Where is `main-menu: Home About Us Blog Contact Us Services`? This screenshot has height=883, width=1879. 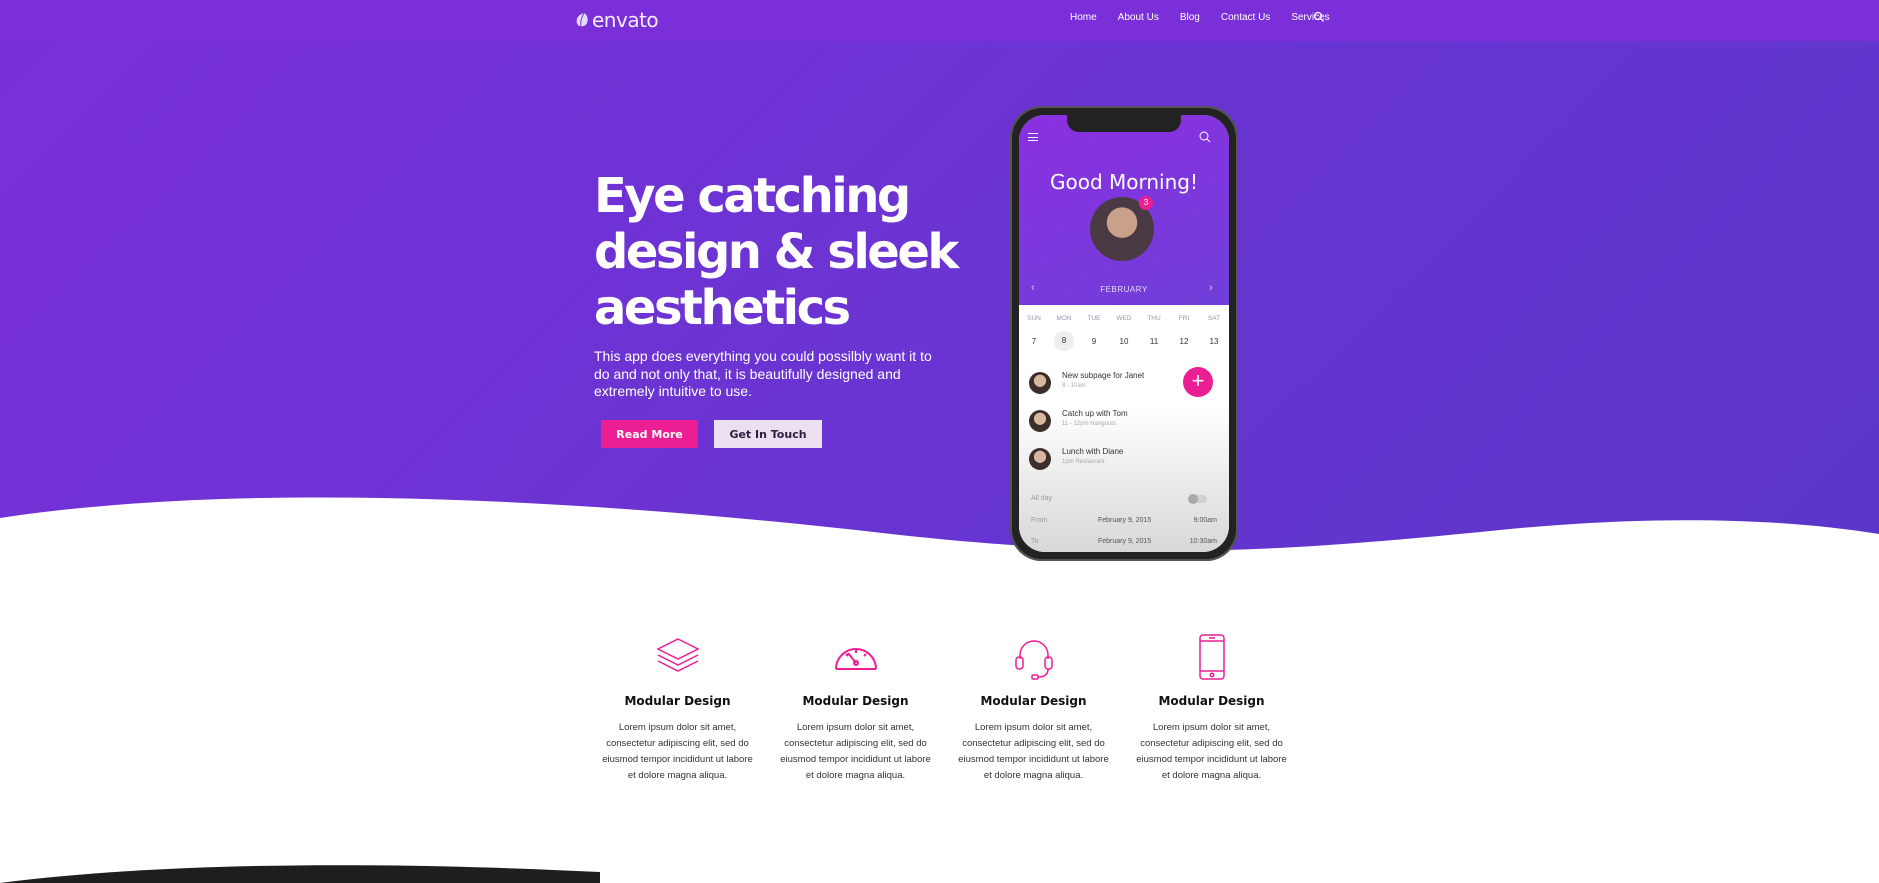
main-menu: Home About Us Blog Contact Us Services is located at coordinates (1210, 17).